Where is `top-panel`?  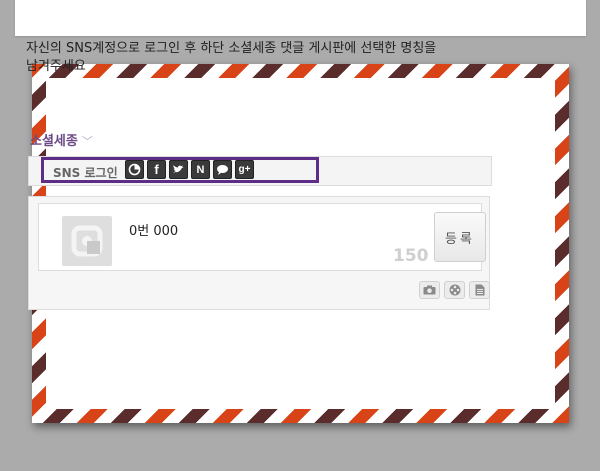 top-panel is located at coordinates (300, 18).